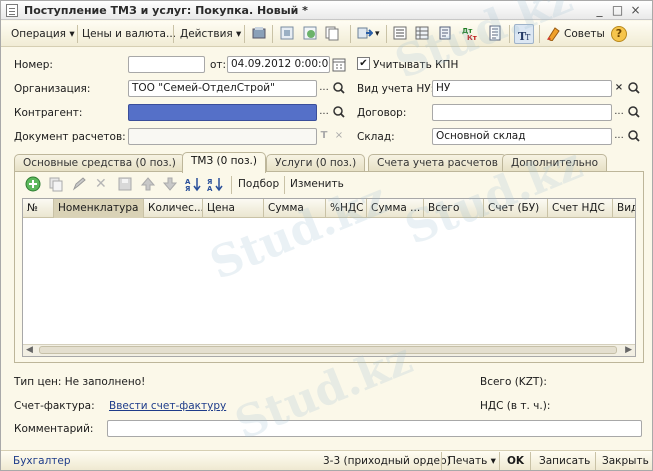 The image size is (653, 471). I want to click on sort-ascending-icon: АЯ, so click(193, 184).